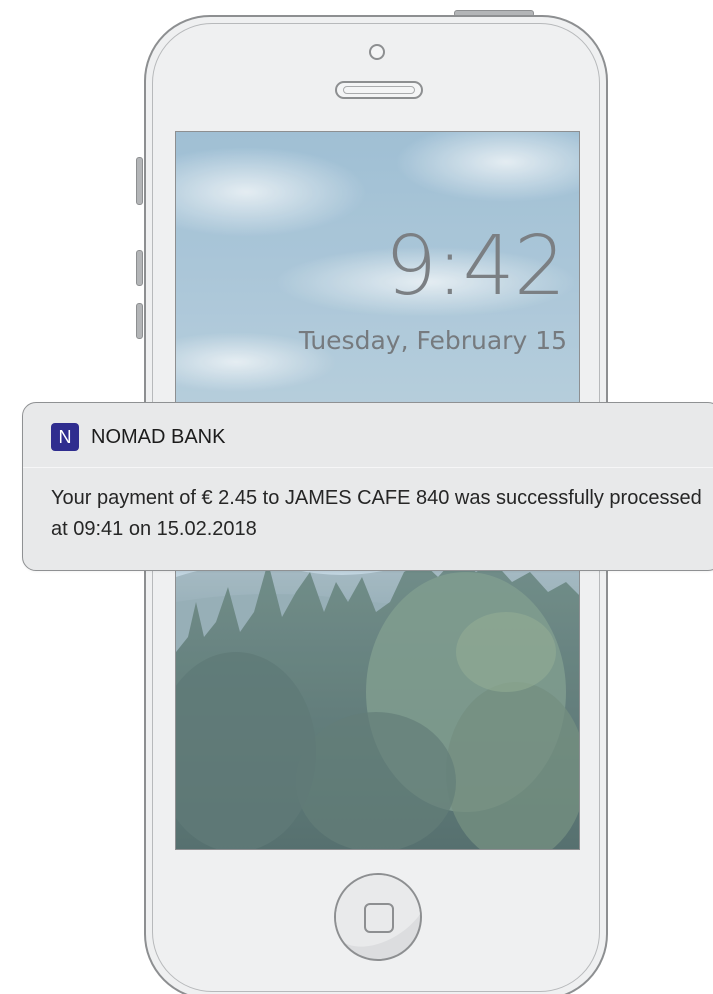 The height and width of the screenshot is (994, 713). What do you see at coordinates (65, 437) in the screenshot?
I see `app-icon: N` at bounding box center [65, 437].